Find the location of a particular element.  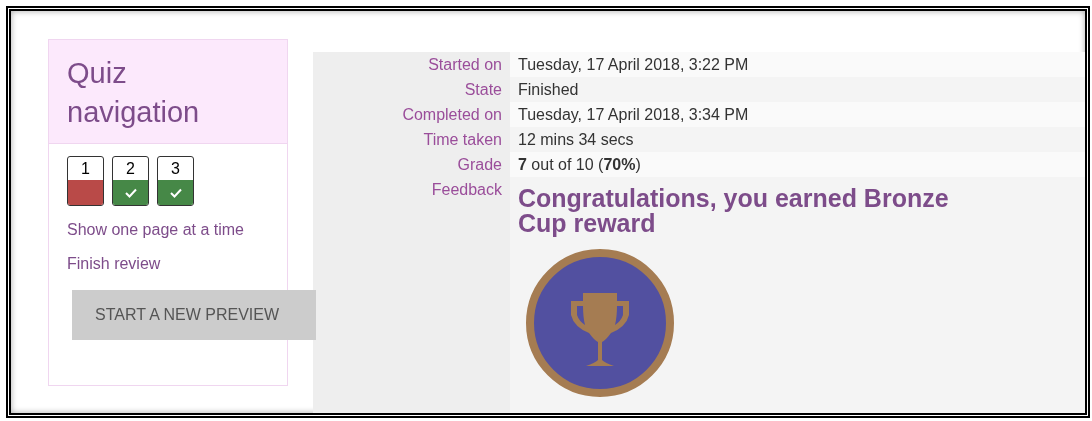

row-value: 12 mins 34 secs is located at coordinates (797, 139).